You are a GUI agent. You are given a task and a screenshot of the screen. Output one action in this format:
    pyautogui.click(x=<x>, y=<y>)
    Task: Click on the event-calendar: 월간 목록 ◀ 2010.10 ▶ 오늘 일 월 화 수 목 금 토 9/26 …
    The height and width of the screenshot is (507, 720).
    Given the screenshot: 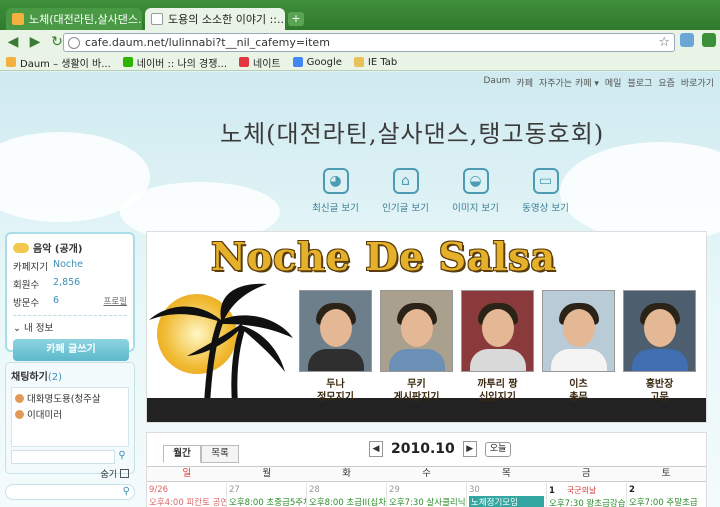 What is the action you would take?
    pyautogui.click(x=426, y=469)
    